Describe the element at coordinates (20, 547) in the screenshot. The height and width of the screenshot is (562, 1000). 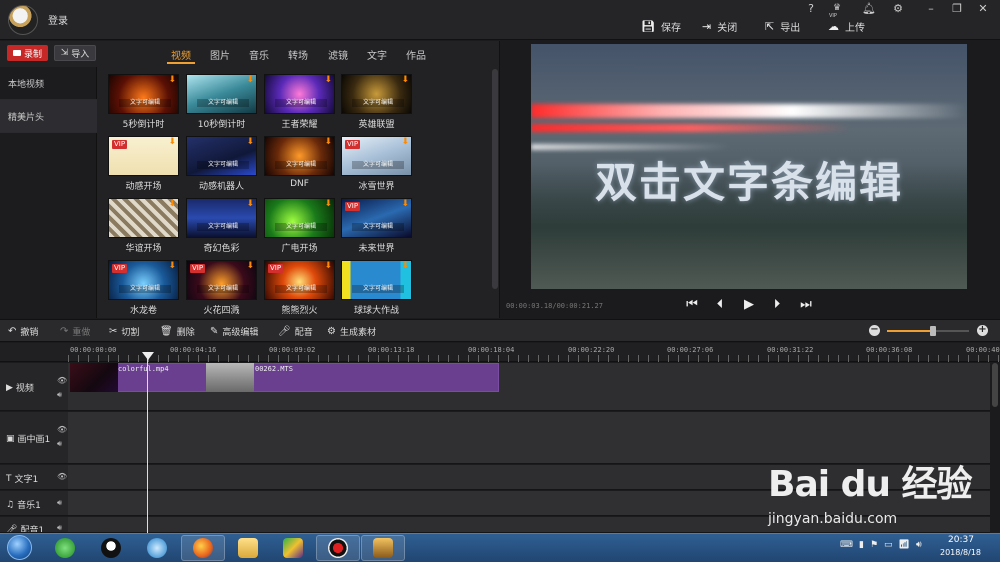
I see `start-button` at that location.